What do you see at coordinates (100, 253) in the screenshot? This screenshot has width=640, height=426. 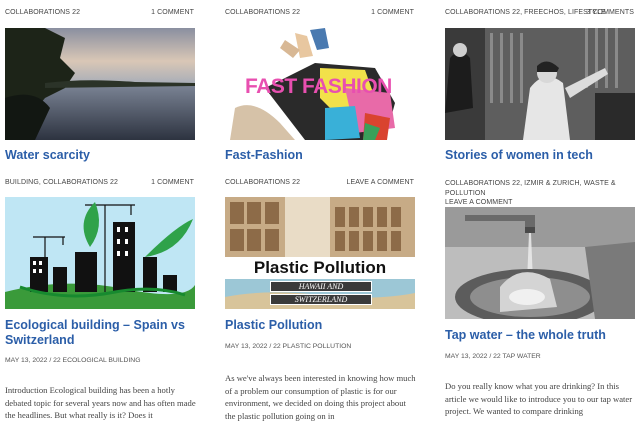 I see `eco-city-illustration` at bounding box center [100, 253].